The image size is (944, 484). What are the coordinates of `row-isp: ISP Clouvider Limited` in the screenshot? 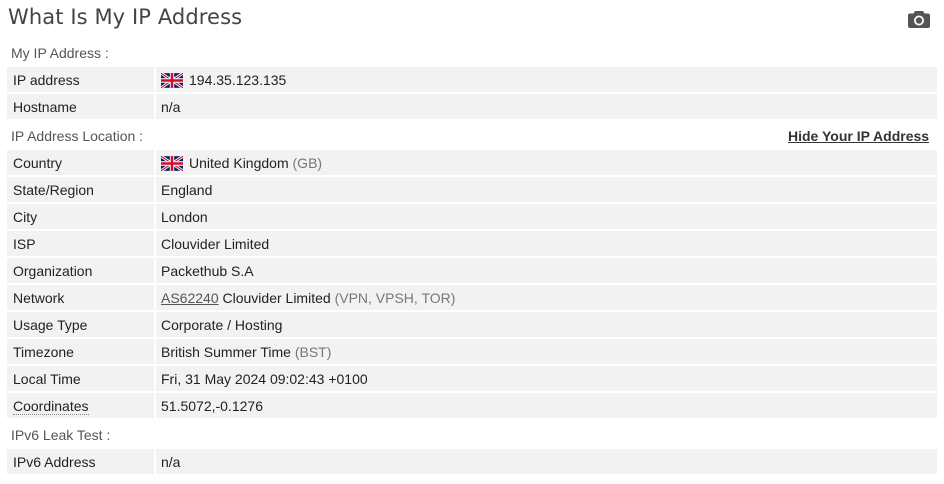 It's located at (472, 244).